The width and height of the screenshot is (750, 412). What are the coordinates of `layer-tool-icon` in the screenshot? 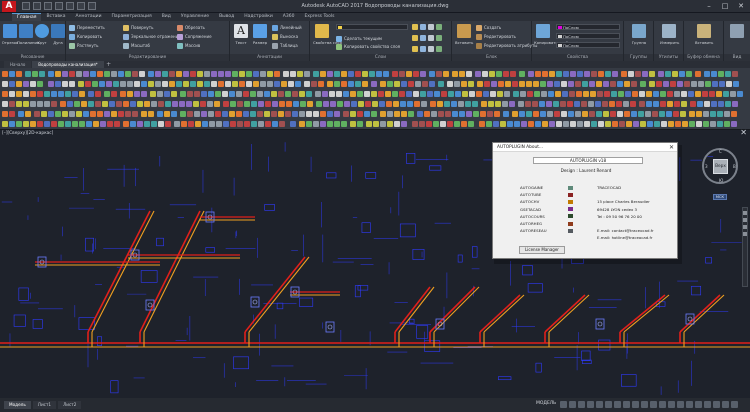 It's located at (423, 38).